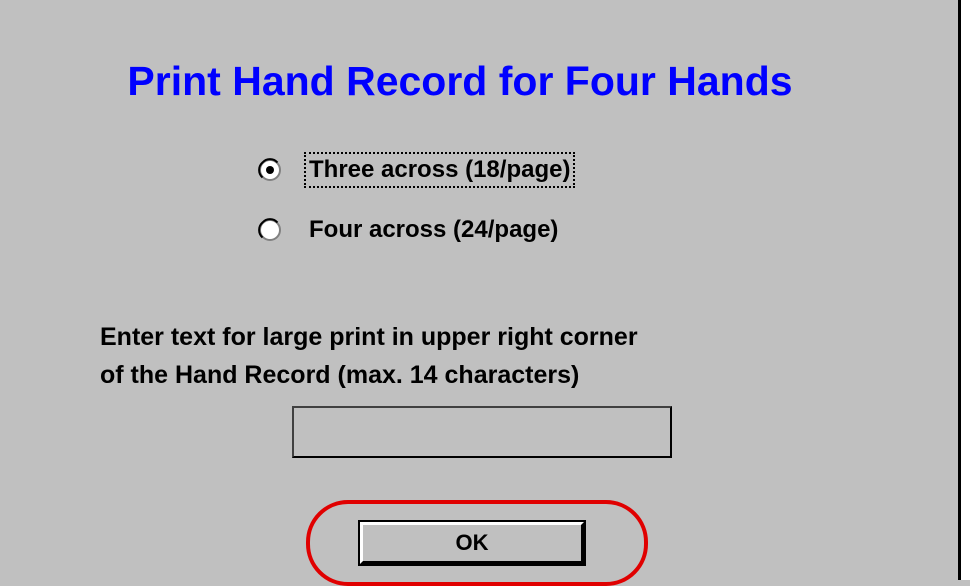 This screenshot has width=970, height=586. I want to click on radio-option-four-across: Four across (24/page), so click(410, 230).